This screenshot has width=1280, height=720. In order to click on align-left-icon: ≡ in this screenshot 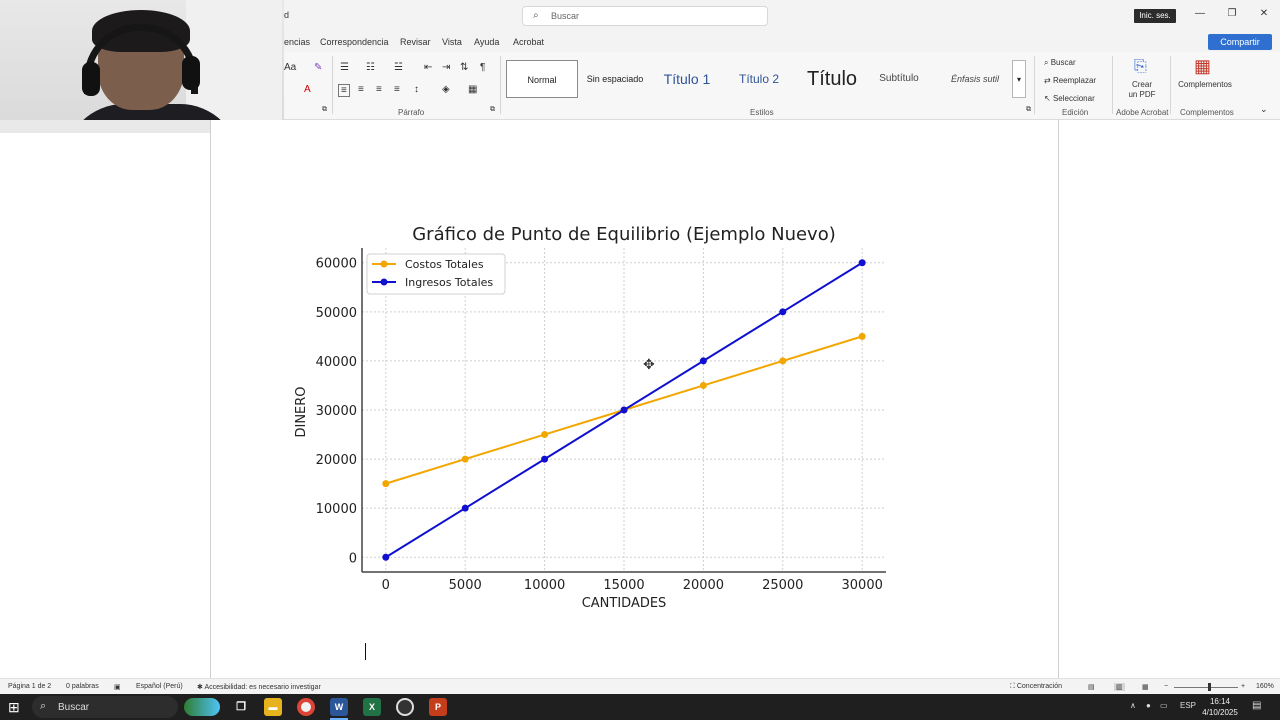, I will do `click(344, 90)`.